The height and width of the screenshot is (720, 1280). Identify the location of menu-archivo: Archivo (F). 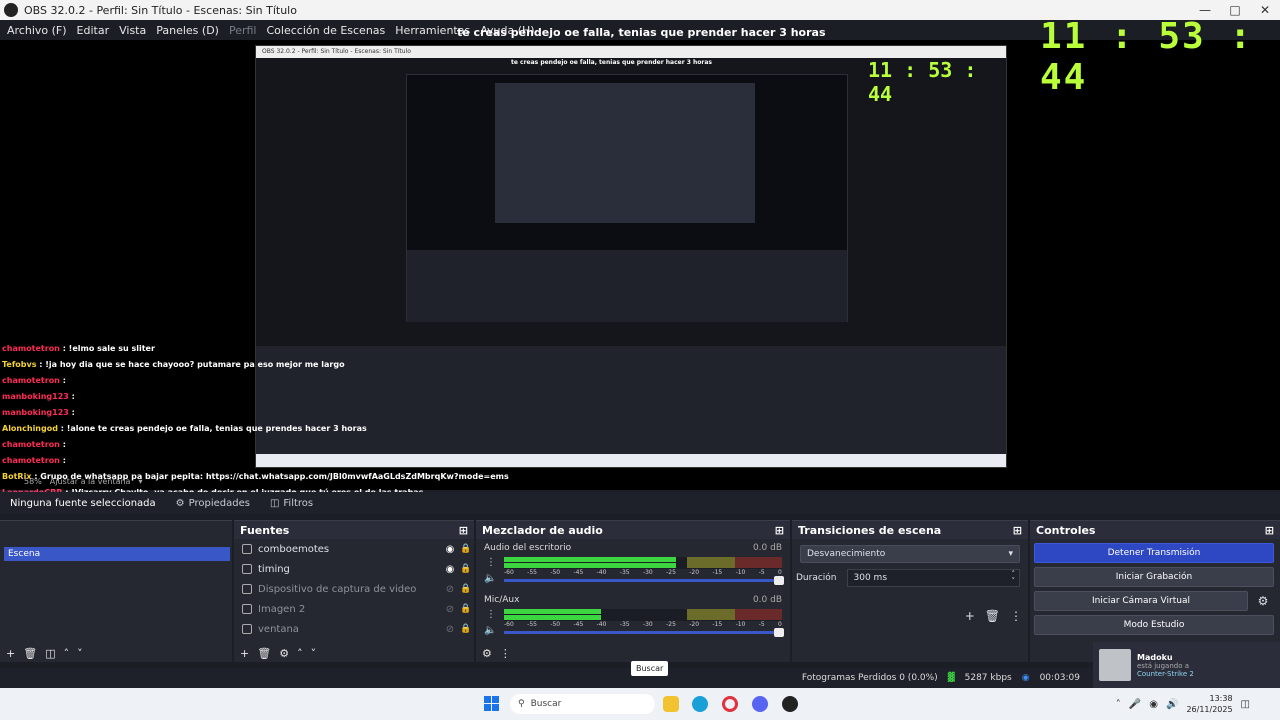
(37, 30).